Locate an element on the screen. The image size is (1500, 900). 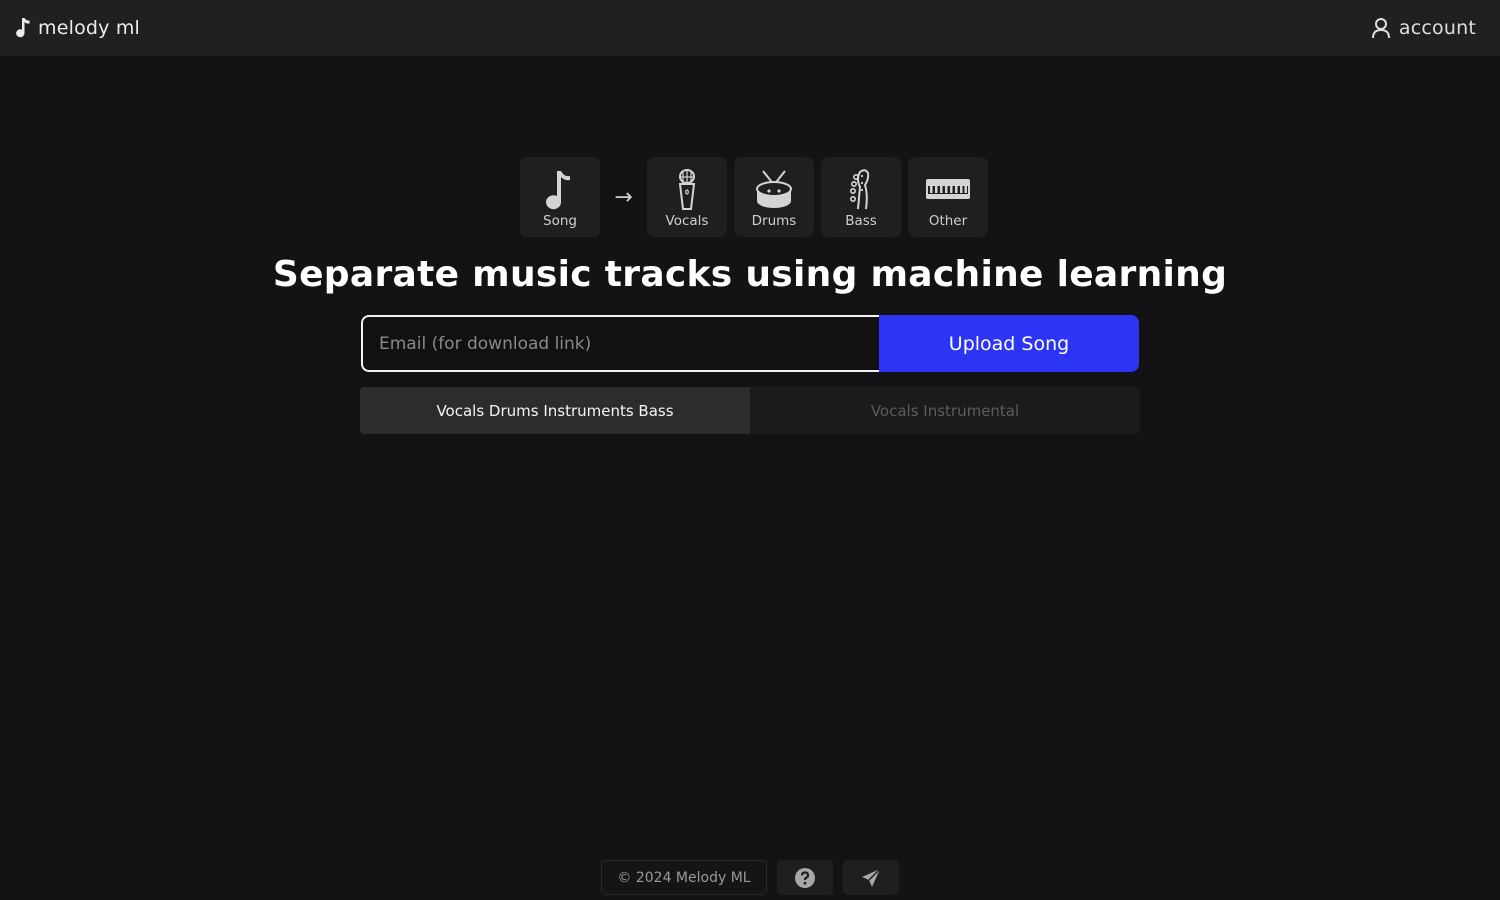
stem-drums: Drums is located at coordinates (774, 197).